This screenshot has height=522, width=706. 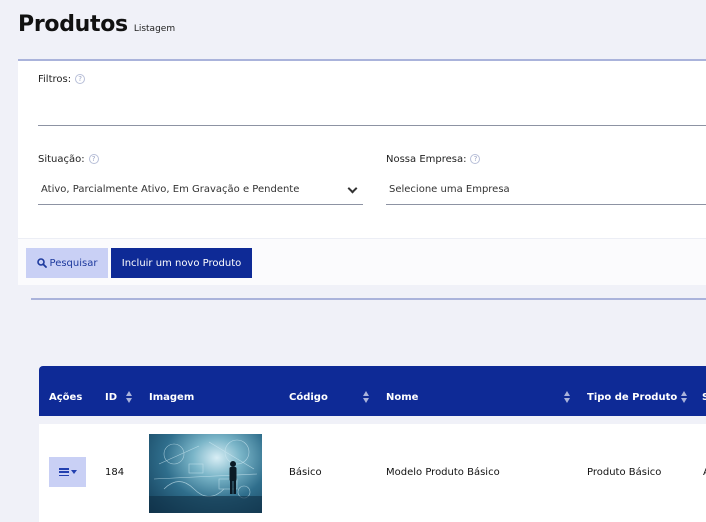 I want to click on column-header-nome: Nome, so click(x=402, y=397).